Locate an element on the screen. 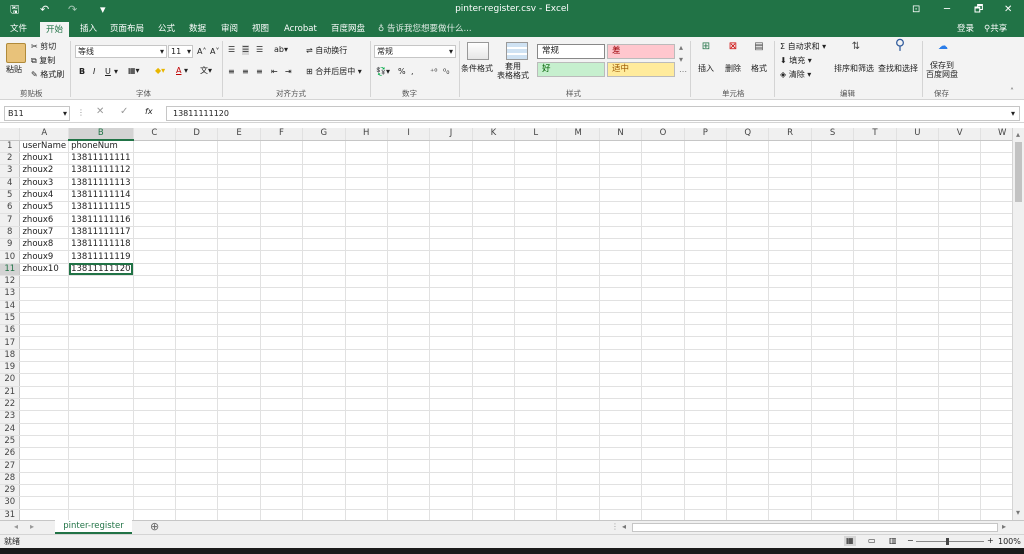  cell-v13 is located at coordinates (960, 294).